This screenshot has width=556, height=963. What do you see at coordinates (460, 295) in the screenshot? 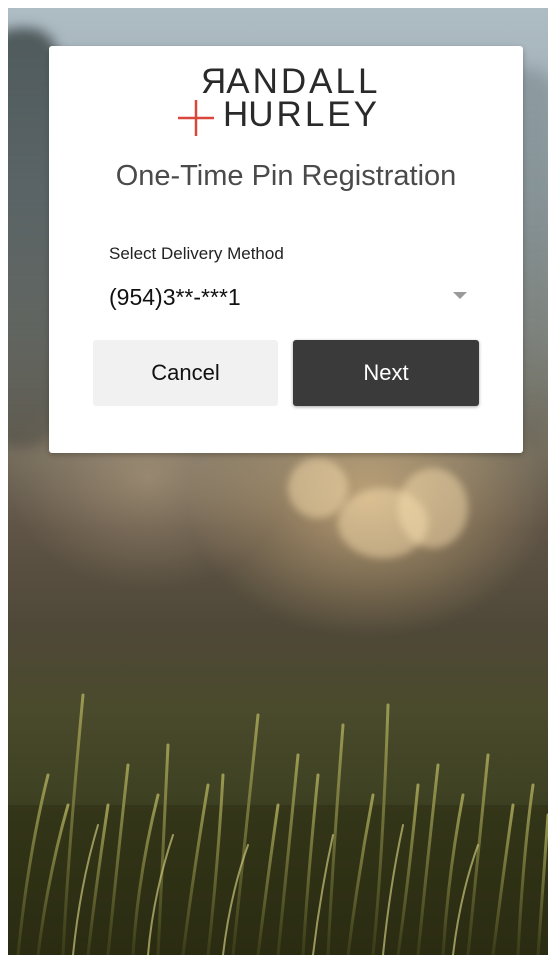
I see `chevron-down-icon` at bounding box center [460, 295].